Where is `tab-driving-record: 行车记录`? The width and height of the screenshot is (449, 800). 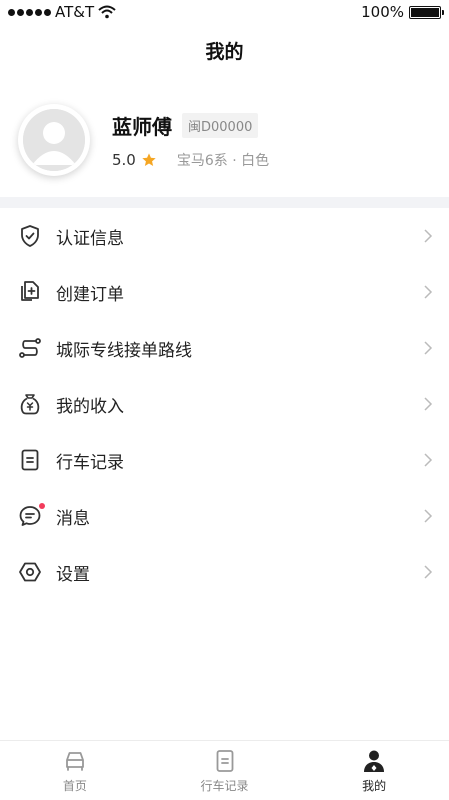 tab-driving-record: 行车记录 is located at coordinates (225, 770).